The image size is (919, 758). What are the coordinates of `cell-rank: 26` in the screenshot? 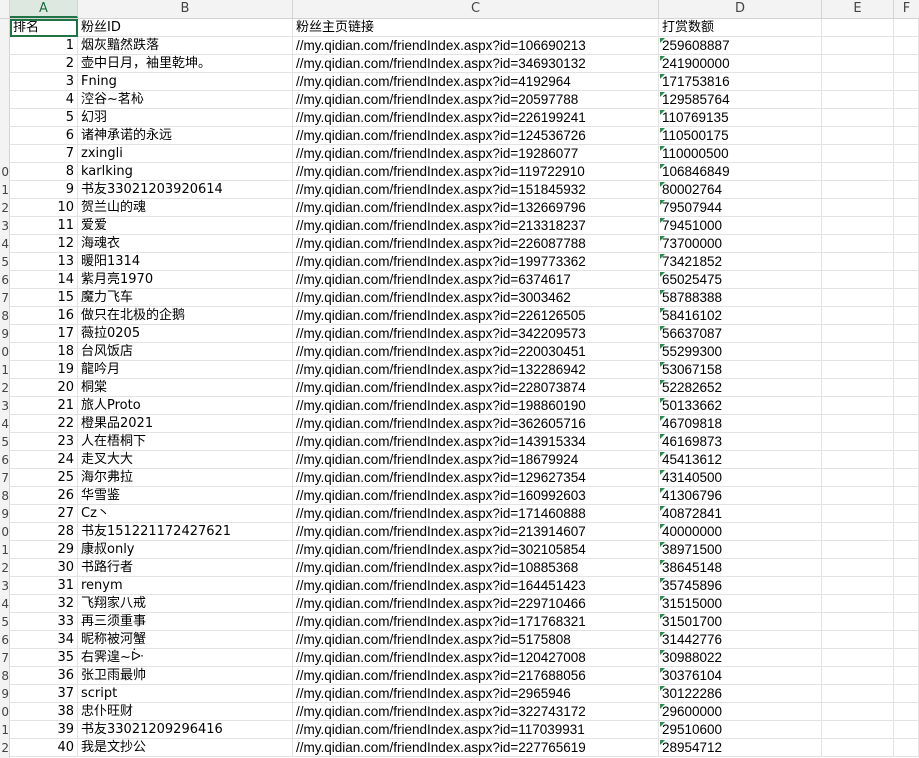 It's located at (44, 496).